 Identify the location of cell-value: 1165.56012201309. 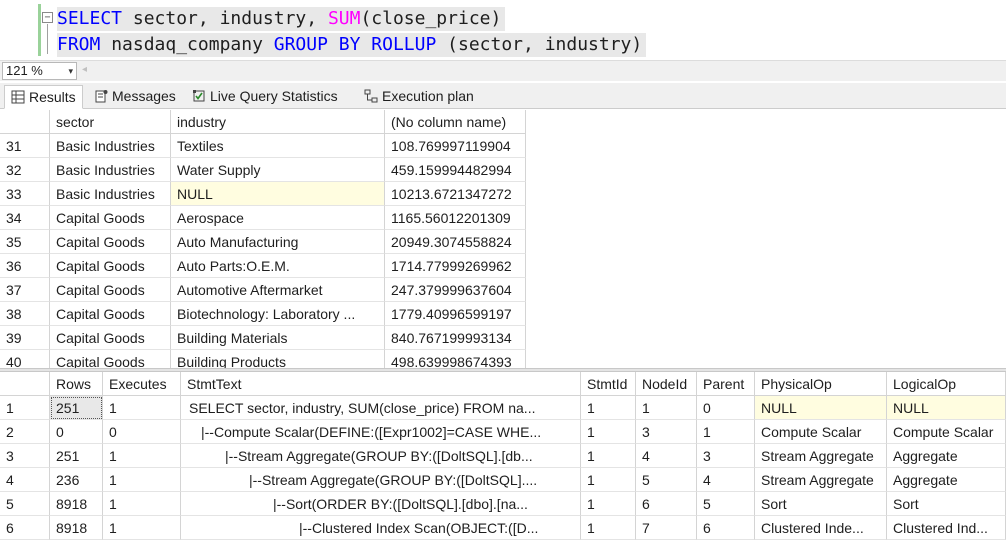
(455, 218).